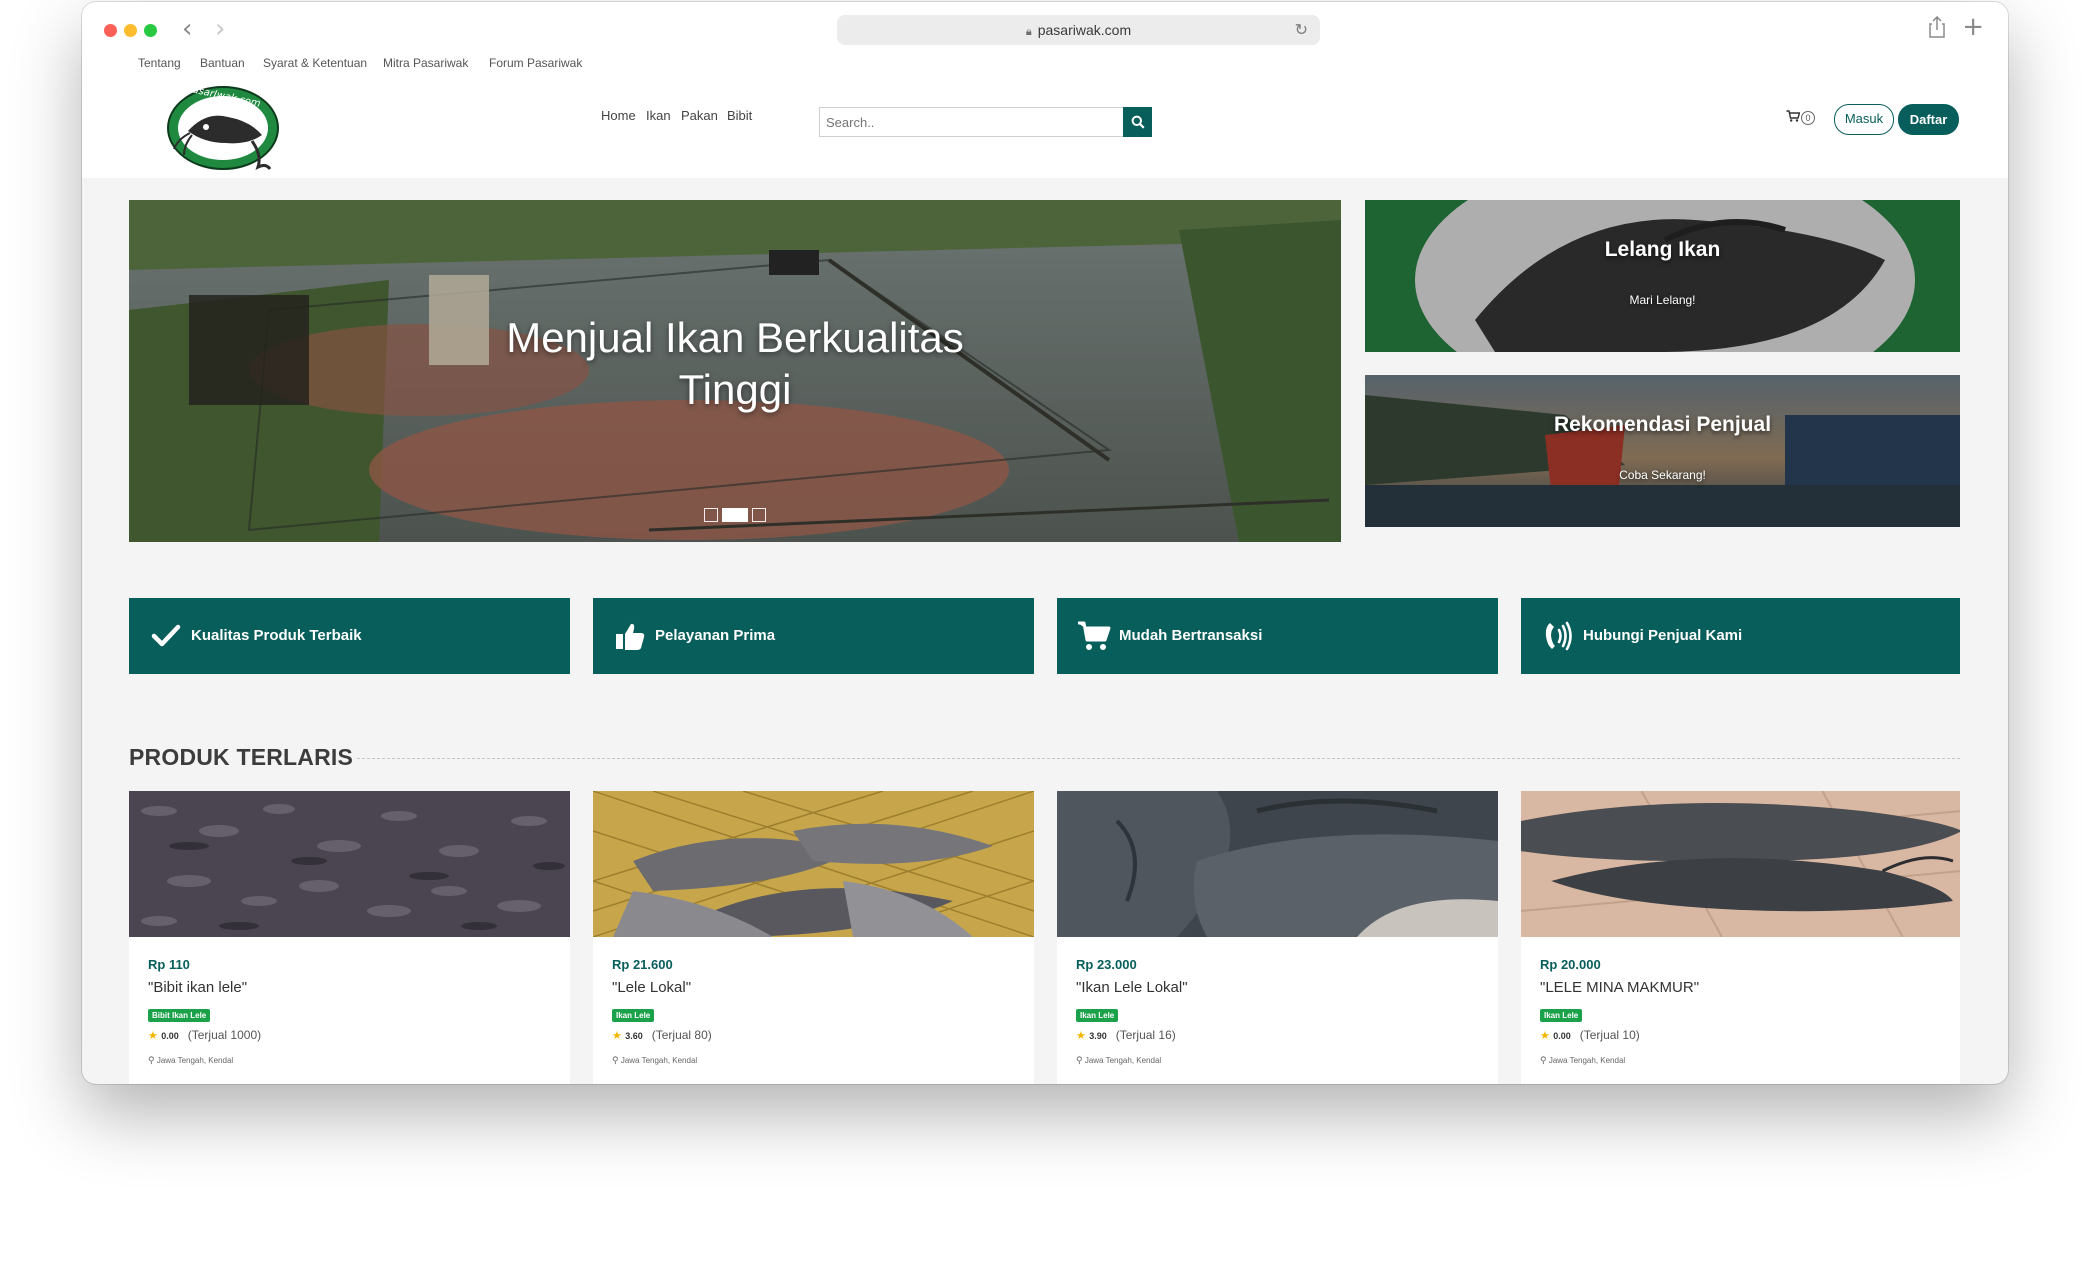 Image resolution: width=2082 pixels, height=1262 pixels. What do you see at coordinates (1145, 1035) in the screenshot?
I see `sold-count: (Terjual 16)` at bounding box center [1145, 1035].